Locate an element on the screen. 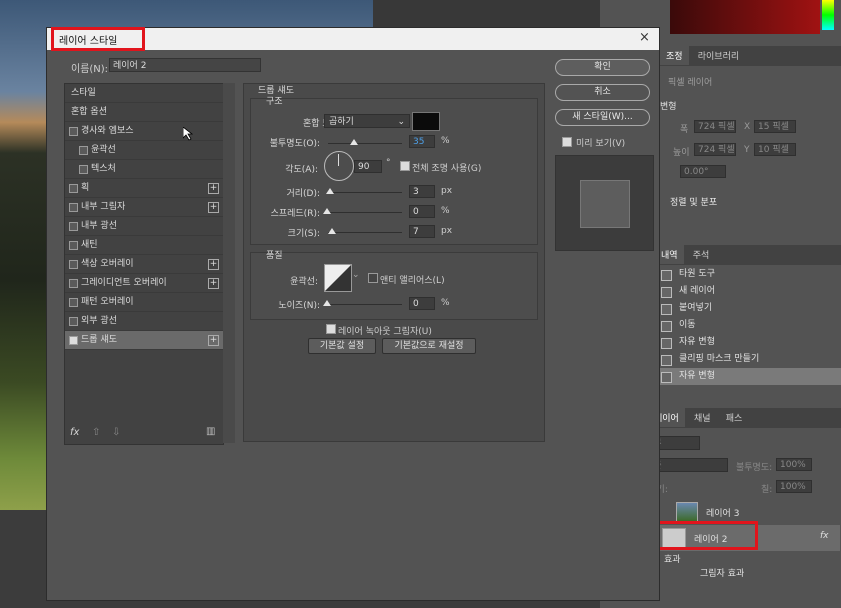  history-item: 붙여넣기 is located at coordinates (748, 308).